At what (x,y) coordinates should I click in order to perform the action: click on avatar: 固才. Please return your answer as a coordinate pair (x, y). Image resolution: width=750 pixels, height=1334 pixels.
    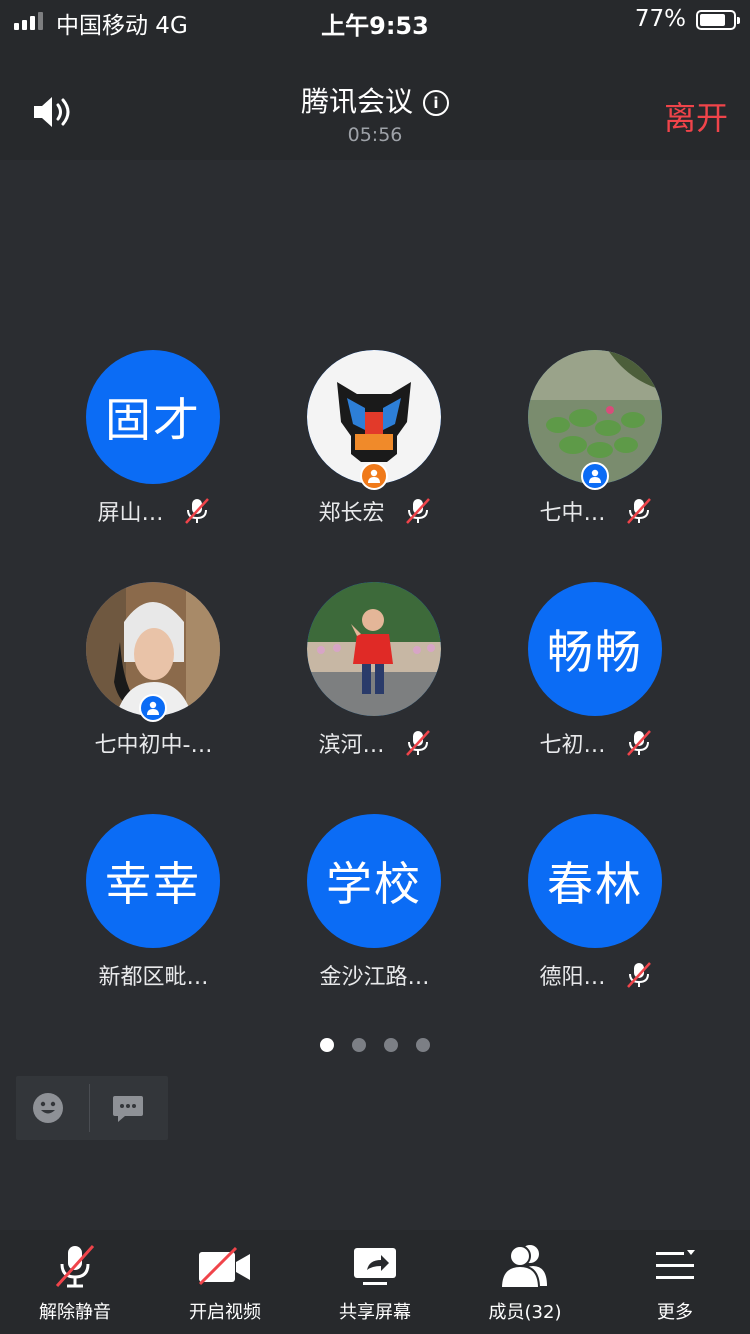
    Looking at the image, I should click on (153, 417).